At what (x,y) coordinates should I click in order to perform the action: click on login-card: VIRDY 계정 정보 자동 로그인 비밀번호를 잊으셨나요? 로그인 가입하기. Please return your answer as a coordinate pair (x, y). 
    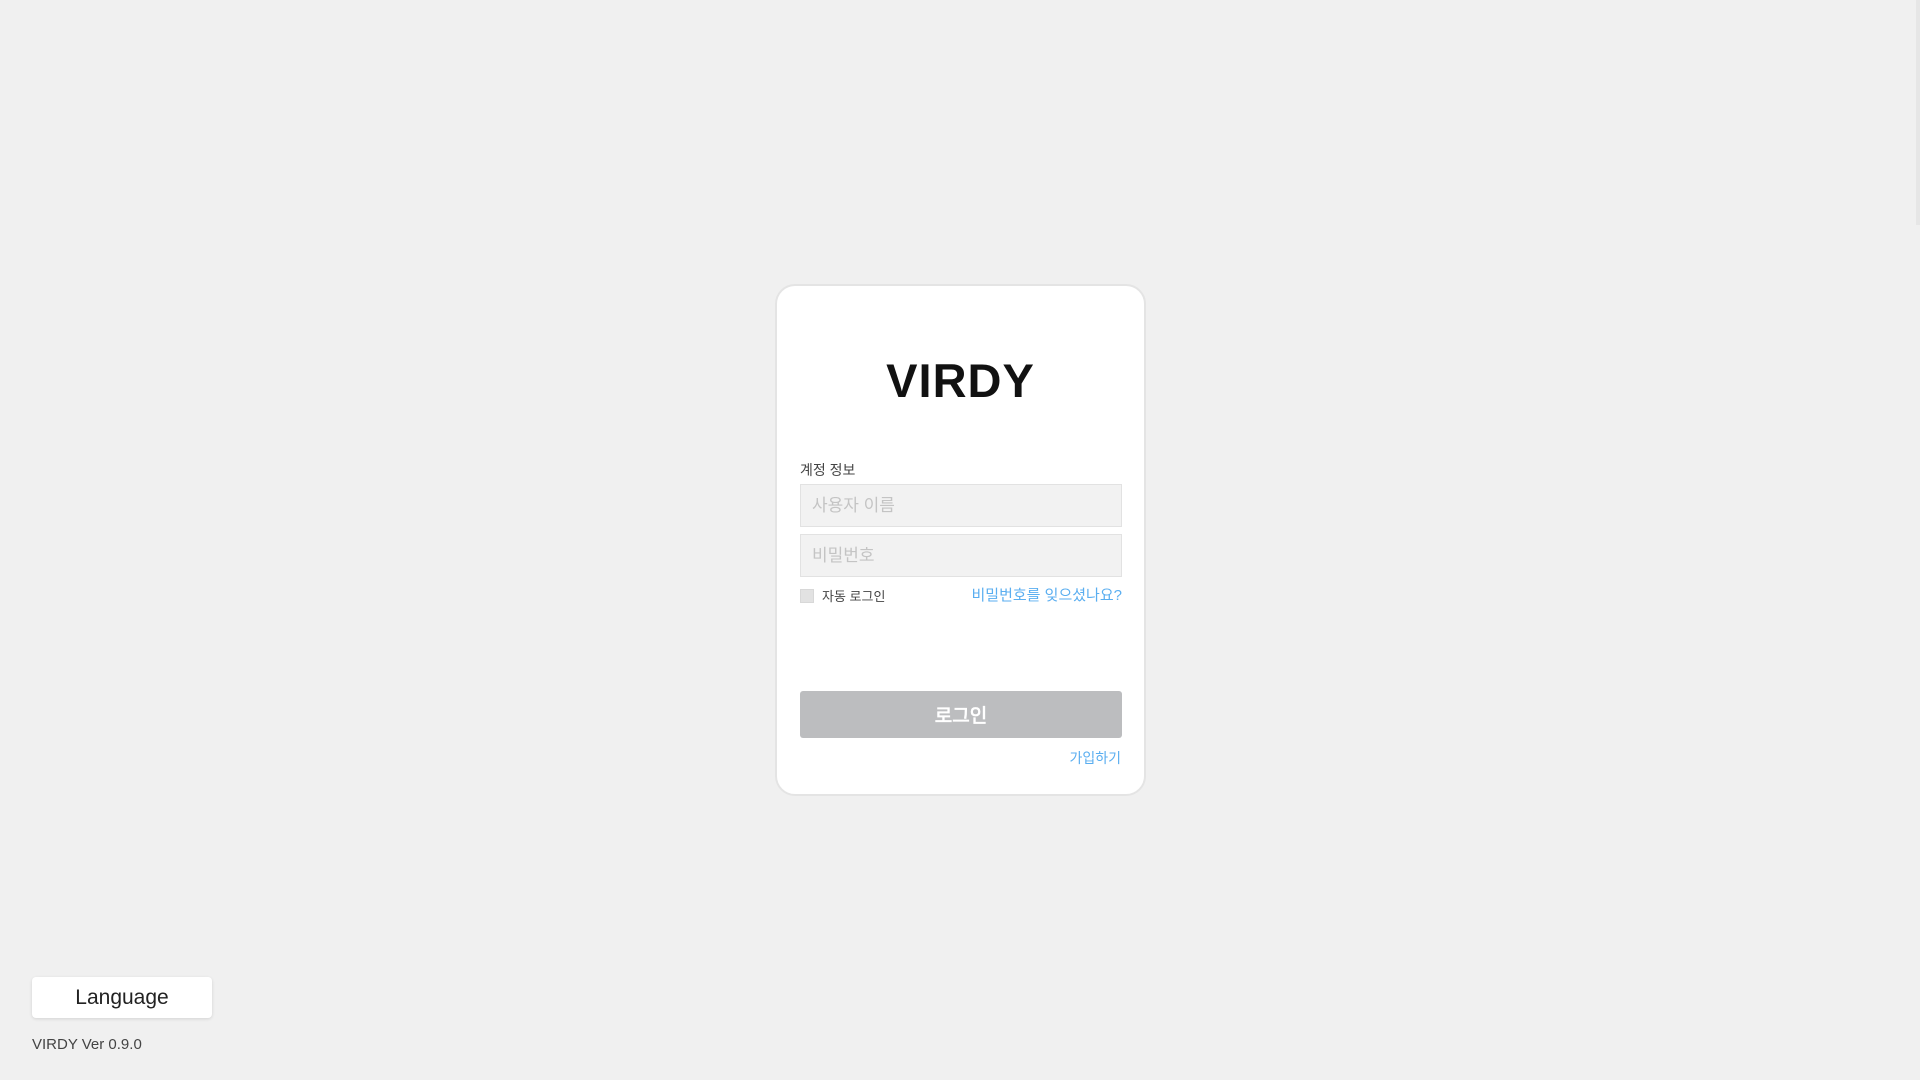
    Looking at the image, I should click on (960, 540).